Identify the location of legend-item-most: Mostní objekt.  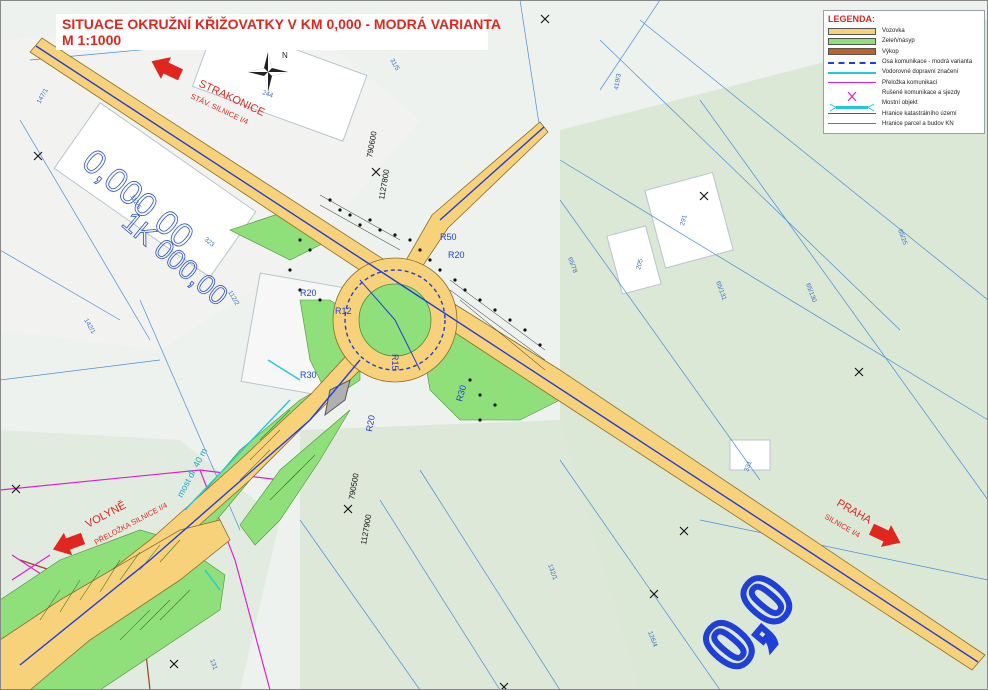
(904, 105).